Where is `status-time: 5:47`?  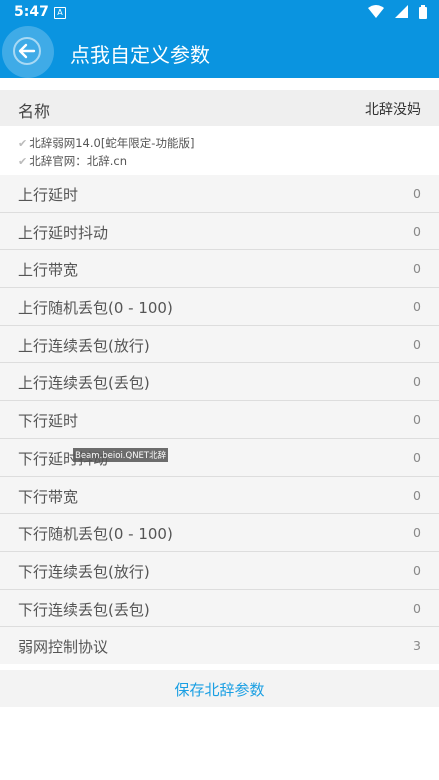
status-time: 5:47 is located at coordinates (31, 12).